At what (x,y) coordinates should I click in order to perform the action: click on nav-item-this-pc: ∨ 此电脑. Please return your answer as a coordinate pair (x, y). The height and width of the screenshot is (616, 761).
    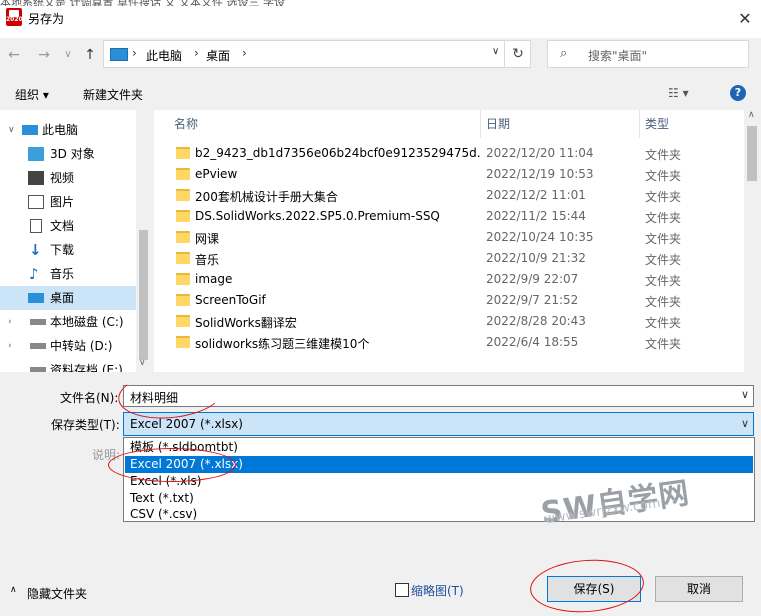
    Looking at the image, I should click on (68, 130).